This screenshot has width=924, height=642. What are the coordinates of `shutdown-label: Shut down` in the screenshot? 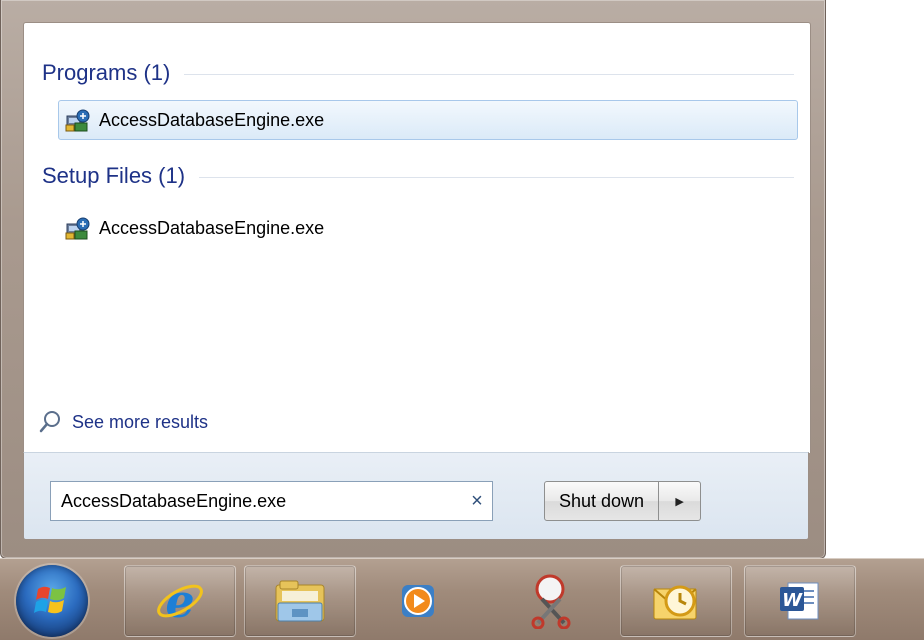 It's located at (602, 500).